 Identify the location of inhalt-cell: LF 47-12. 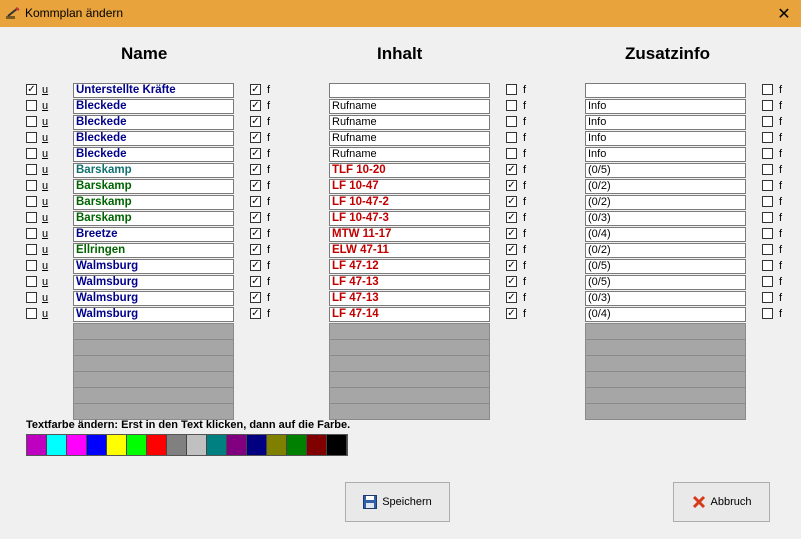
(409, 266).